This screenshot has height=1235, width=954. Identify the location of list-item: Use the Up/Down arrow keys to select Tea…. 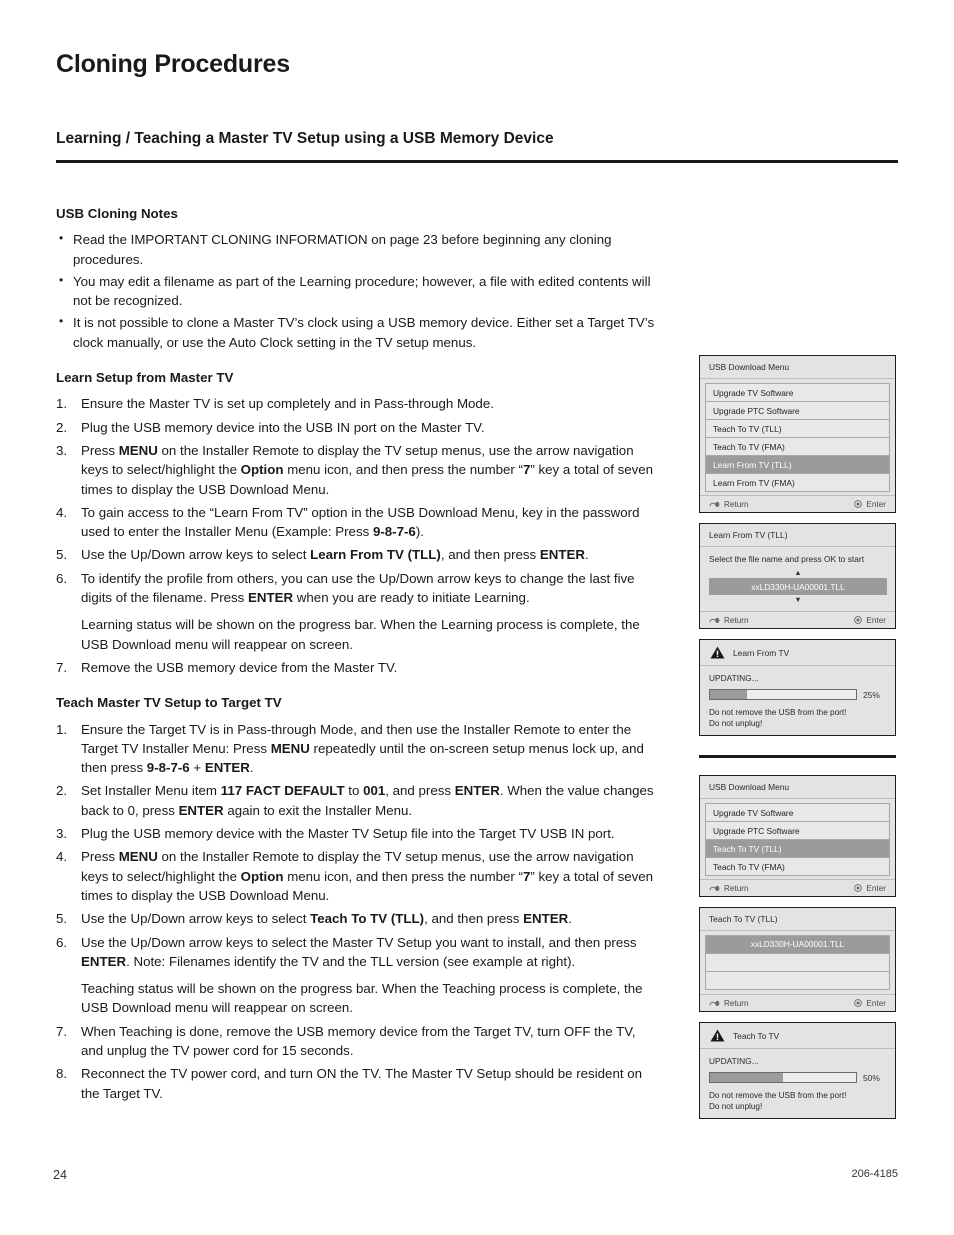
(356, 919).